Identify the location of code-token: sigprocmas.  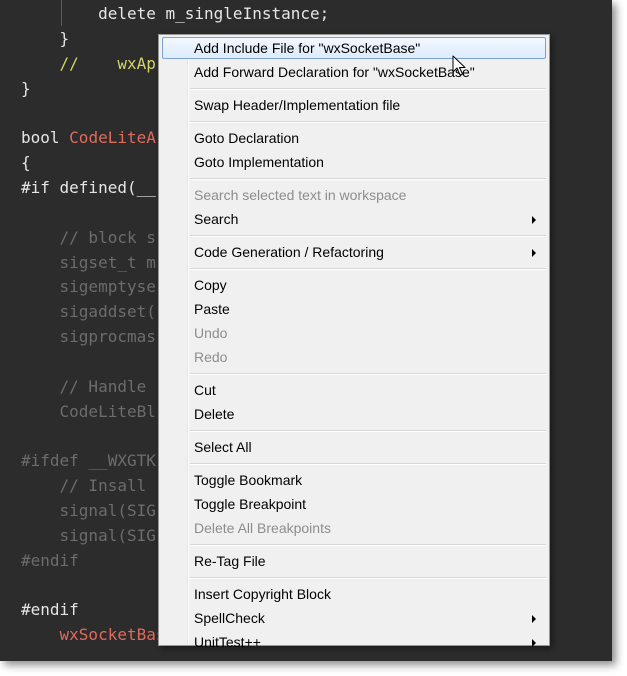
(107, 337).